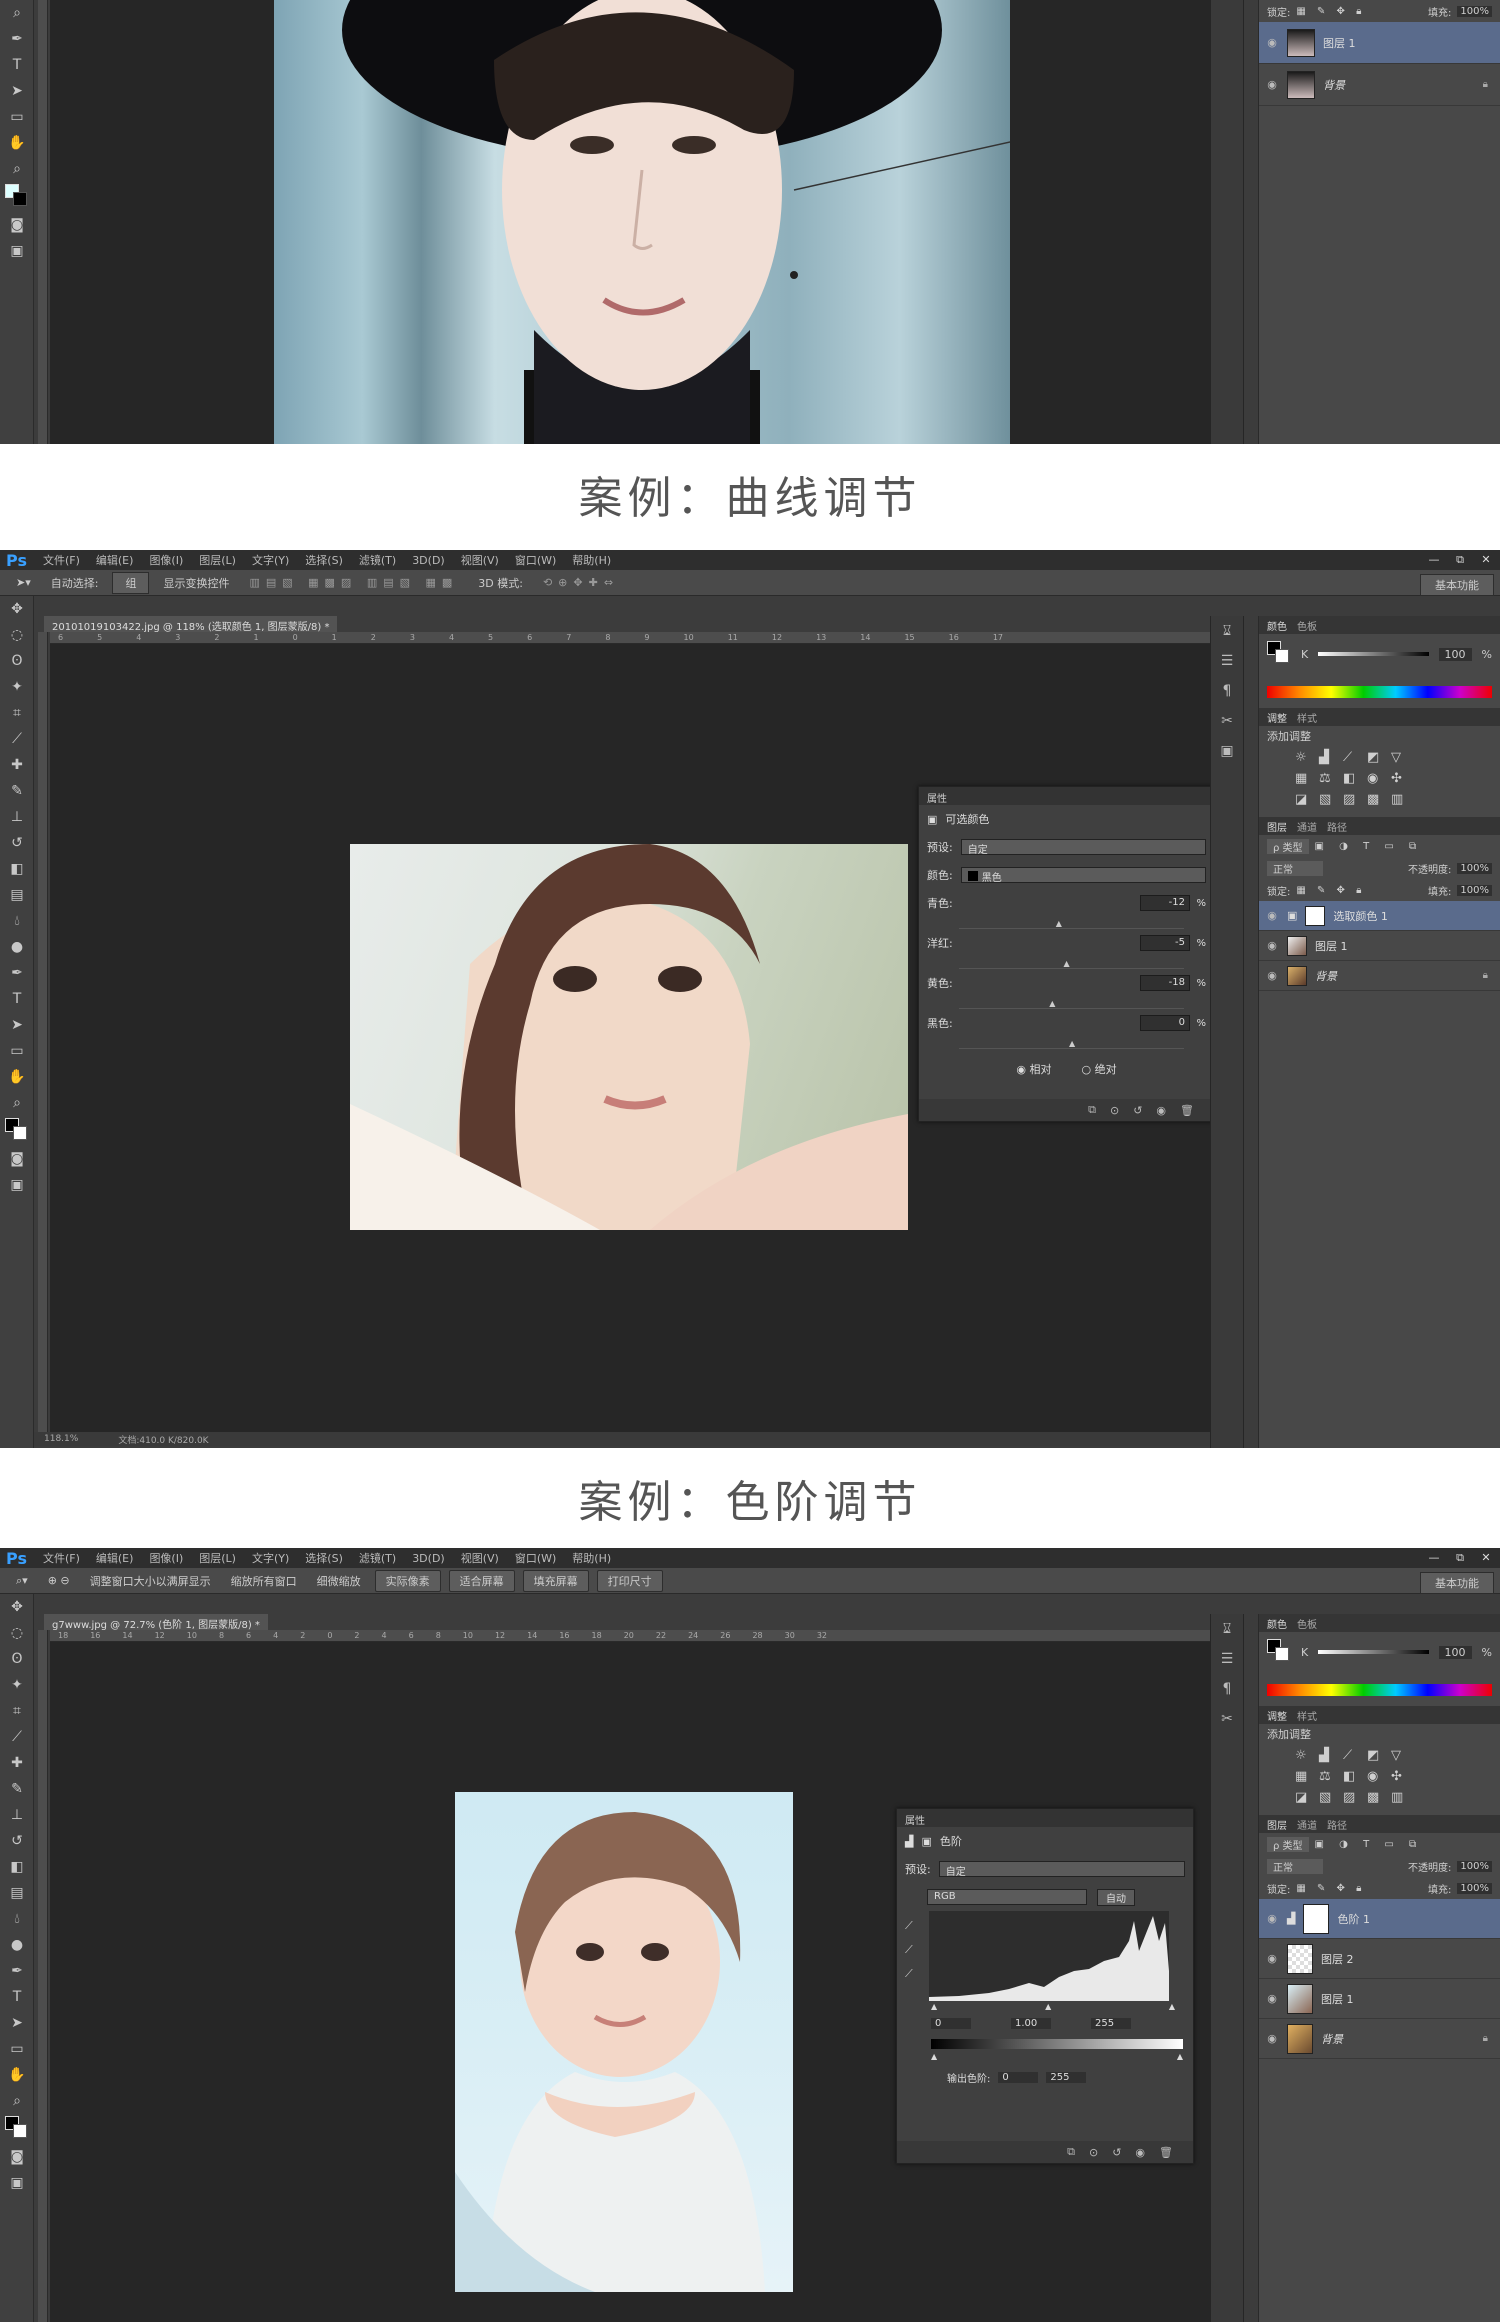  What do you see at coordinates (1379, 2039) in the screenshot?
I see `layer-row: ◉ 背景 🔒︎` at bounding box center [1379, 2039].